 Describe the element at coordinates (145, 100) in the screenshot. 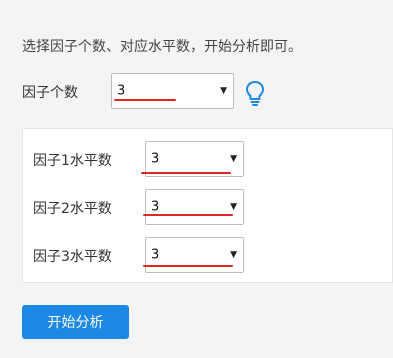

I see `factor-count-underline` at that location.